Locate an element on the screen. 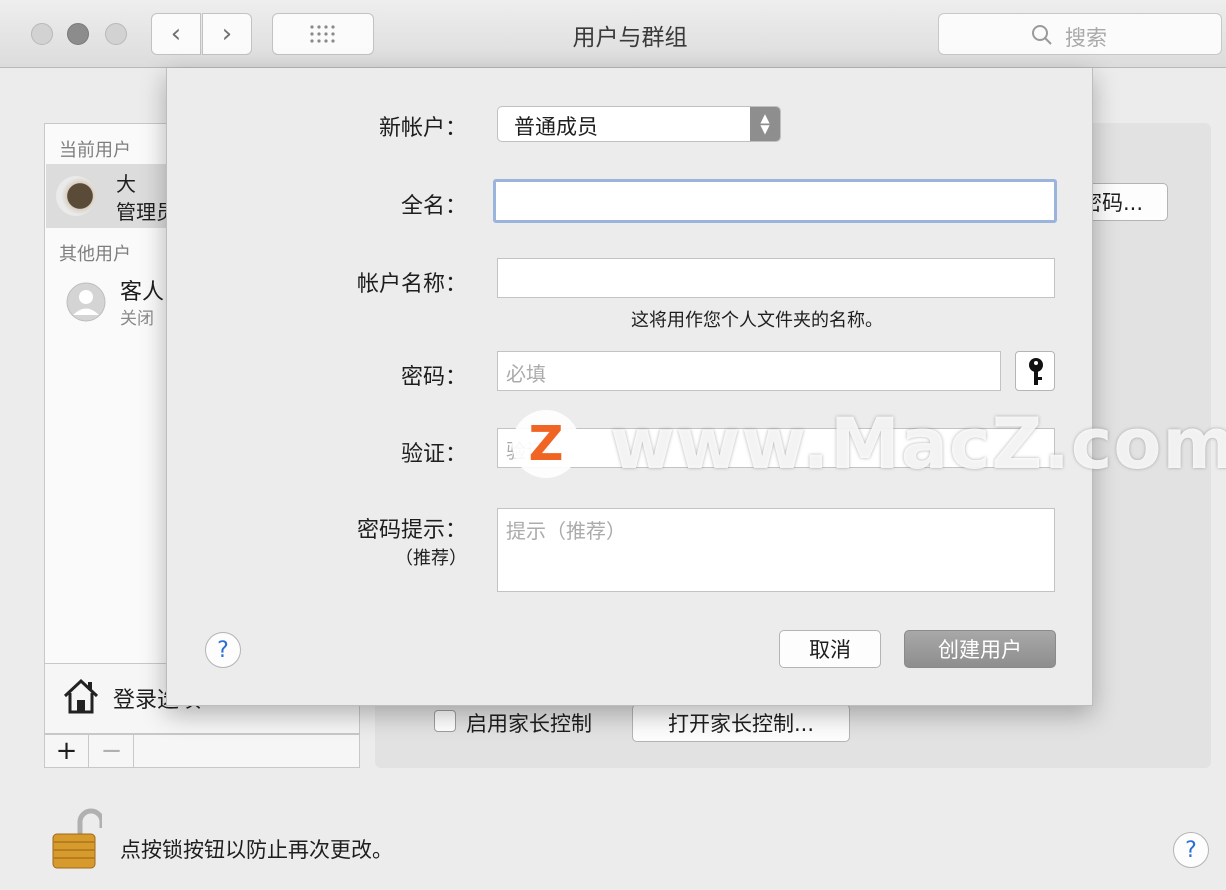 This screenshot has width=1226, height=890. account-type-value: 普通成员 is located at coordinates (556, 127).